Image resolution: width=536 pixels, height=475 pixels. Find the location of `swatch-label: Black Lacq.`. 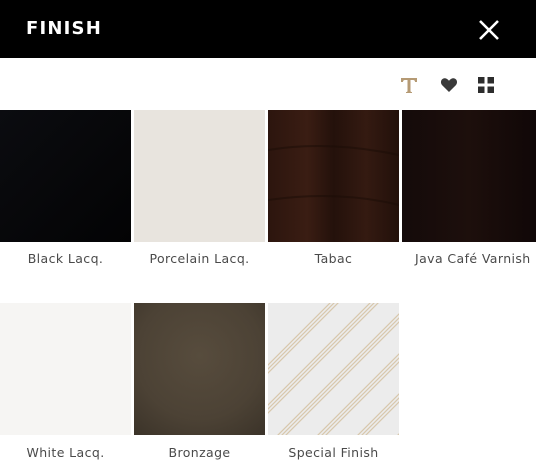

swatch-label: Black Lacq. is located at coordinates (65, 258).